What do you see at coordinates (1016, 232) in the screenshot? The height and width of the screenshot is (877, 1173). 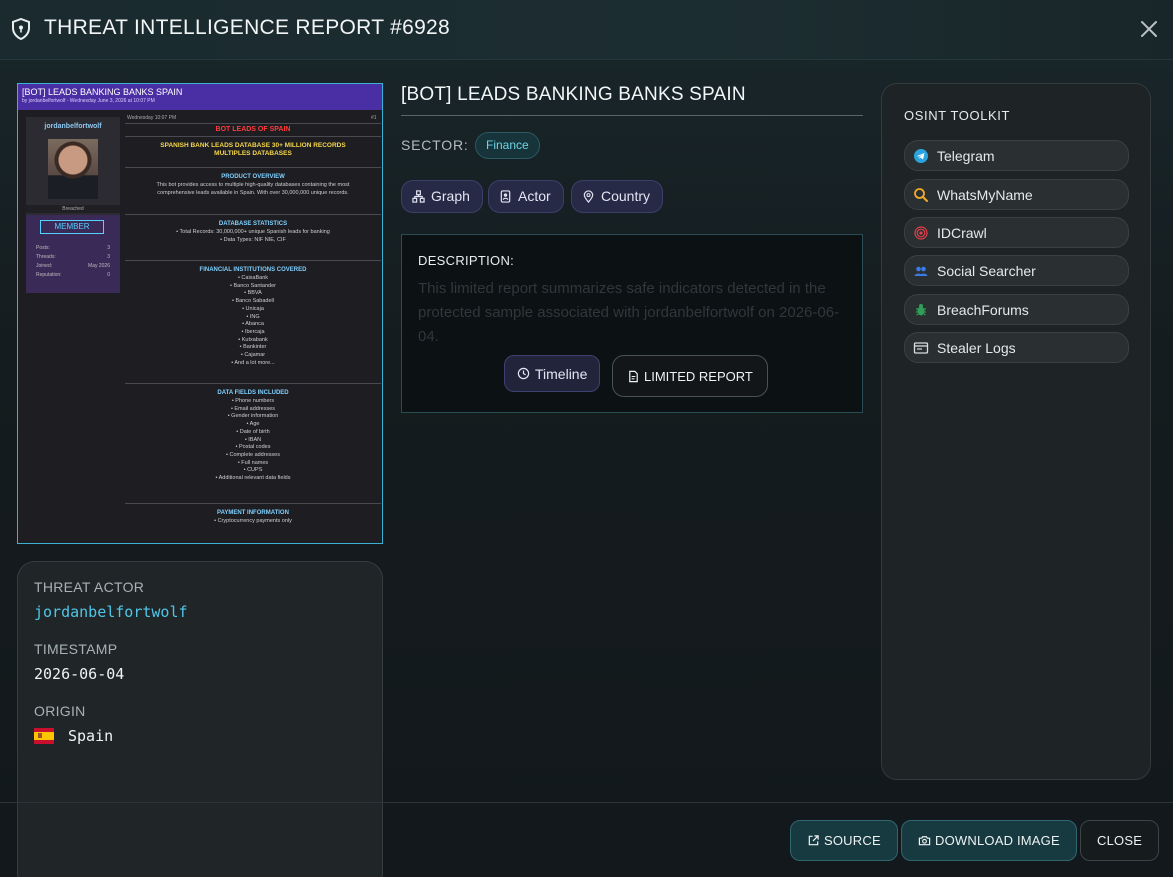 I see `osint-item-idcrawl: IDCrawl` at bounding box center [1016, 232].